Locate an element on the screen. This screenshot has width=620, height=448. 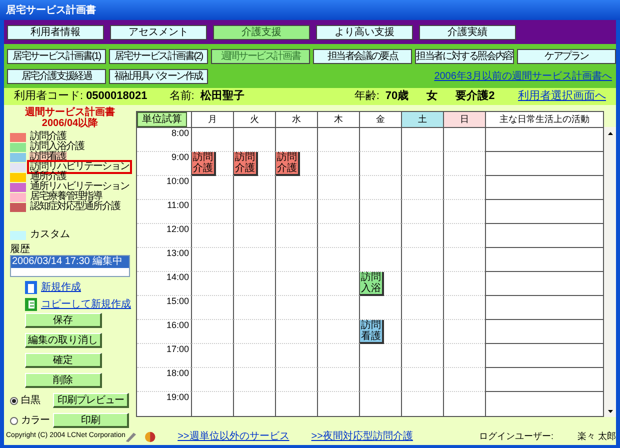
nav-tab: 介護実績 is located at coordinates (467, 32).